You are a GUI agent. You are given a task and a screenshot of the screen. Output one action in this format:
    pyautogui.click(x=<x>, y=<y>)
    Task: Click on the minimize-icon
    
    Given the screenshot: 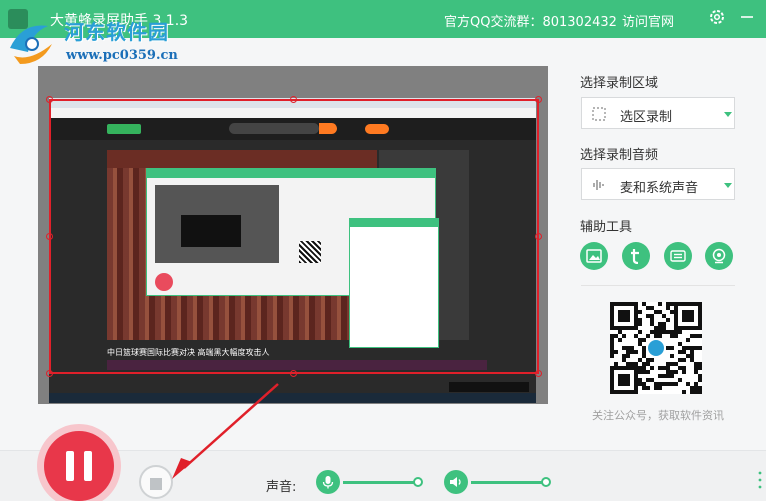 What is the action you would take?
    pyautogui.click(x=747, y=17)
    